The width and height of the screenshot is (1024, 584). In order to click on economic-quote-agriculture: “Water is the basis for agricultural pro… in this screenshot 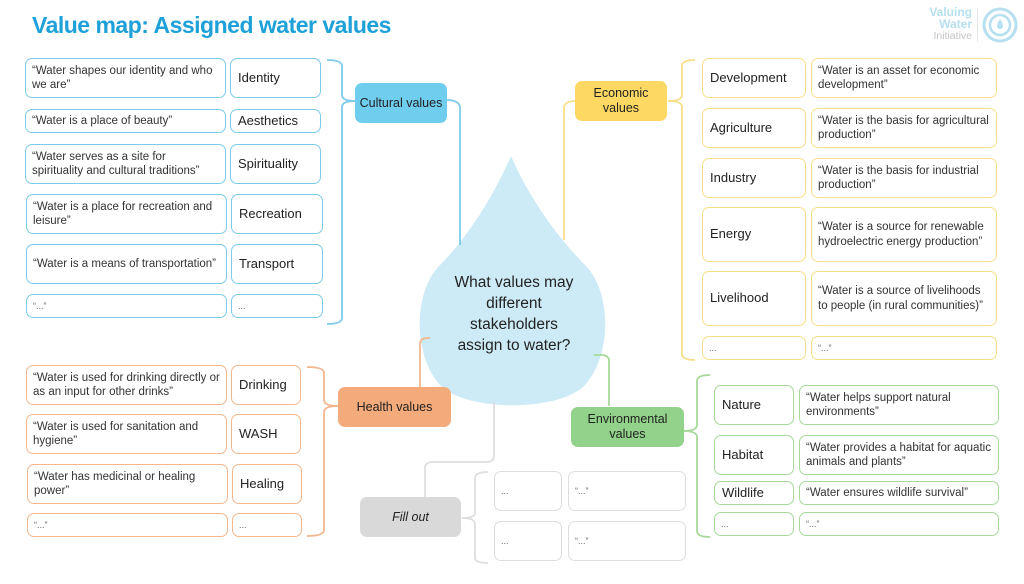, I will do `click(904, 128)`.